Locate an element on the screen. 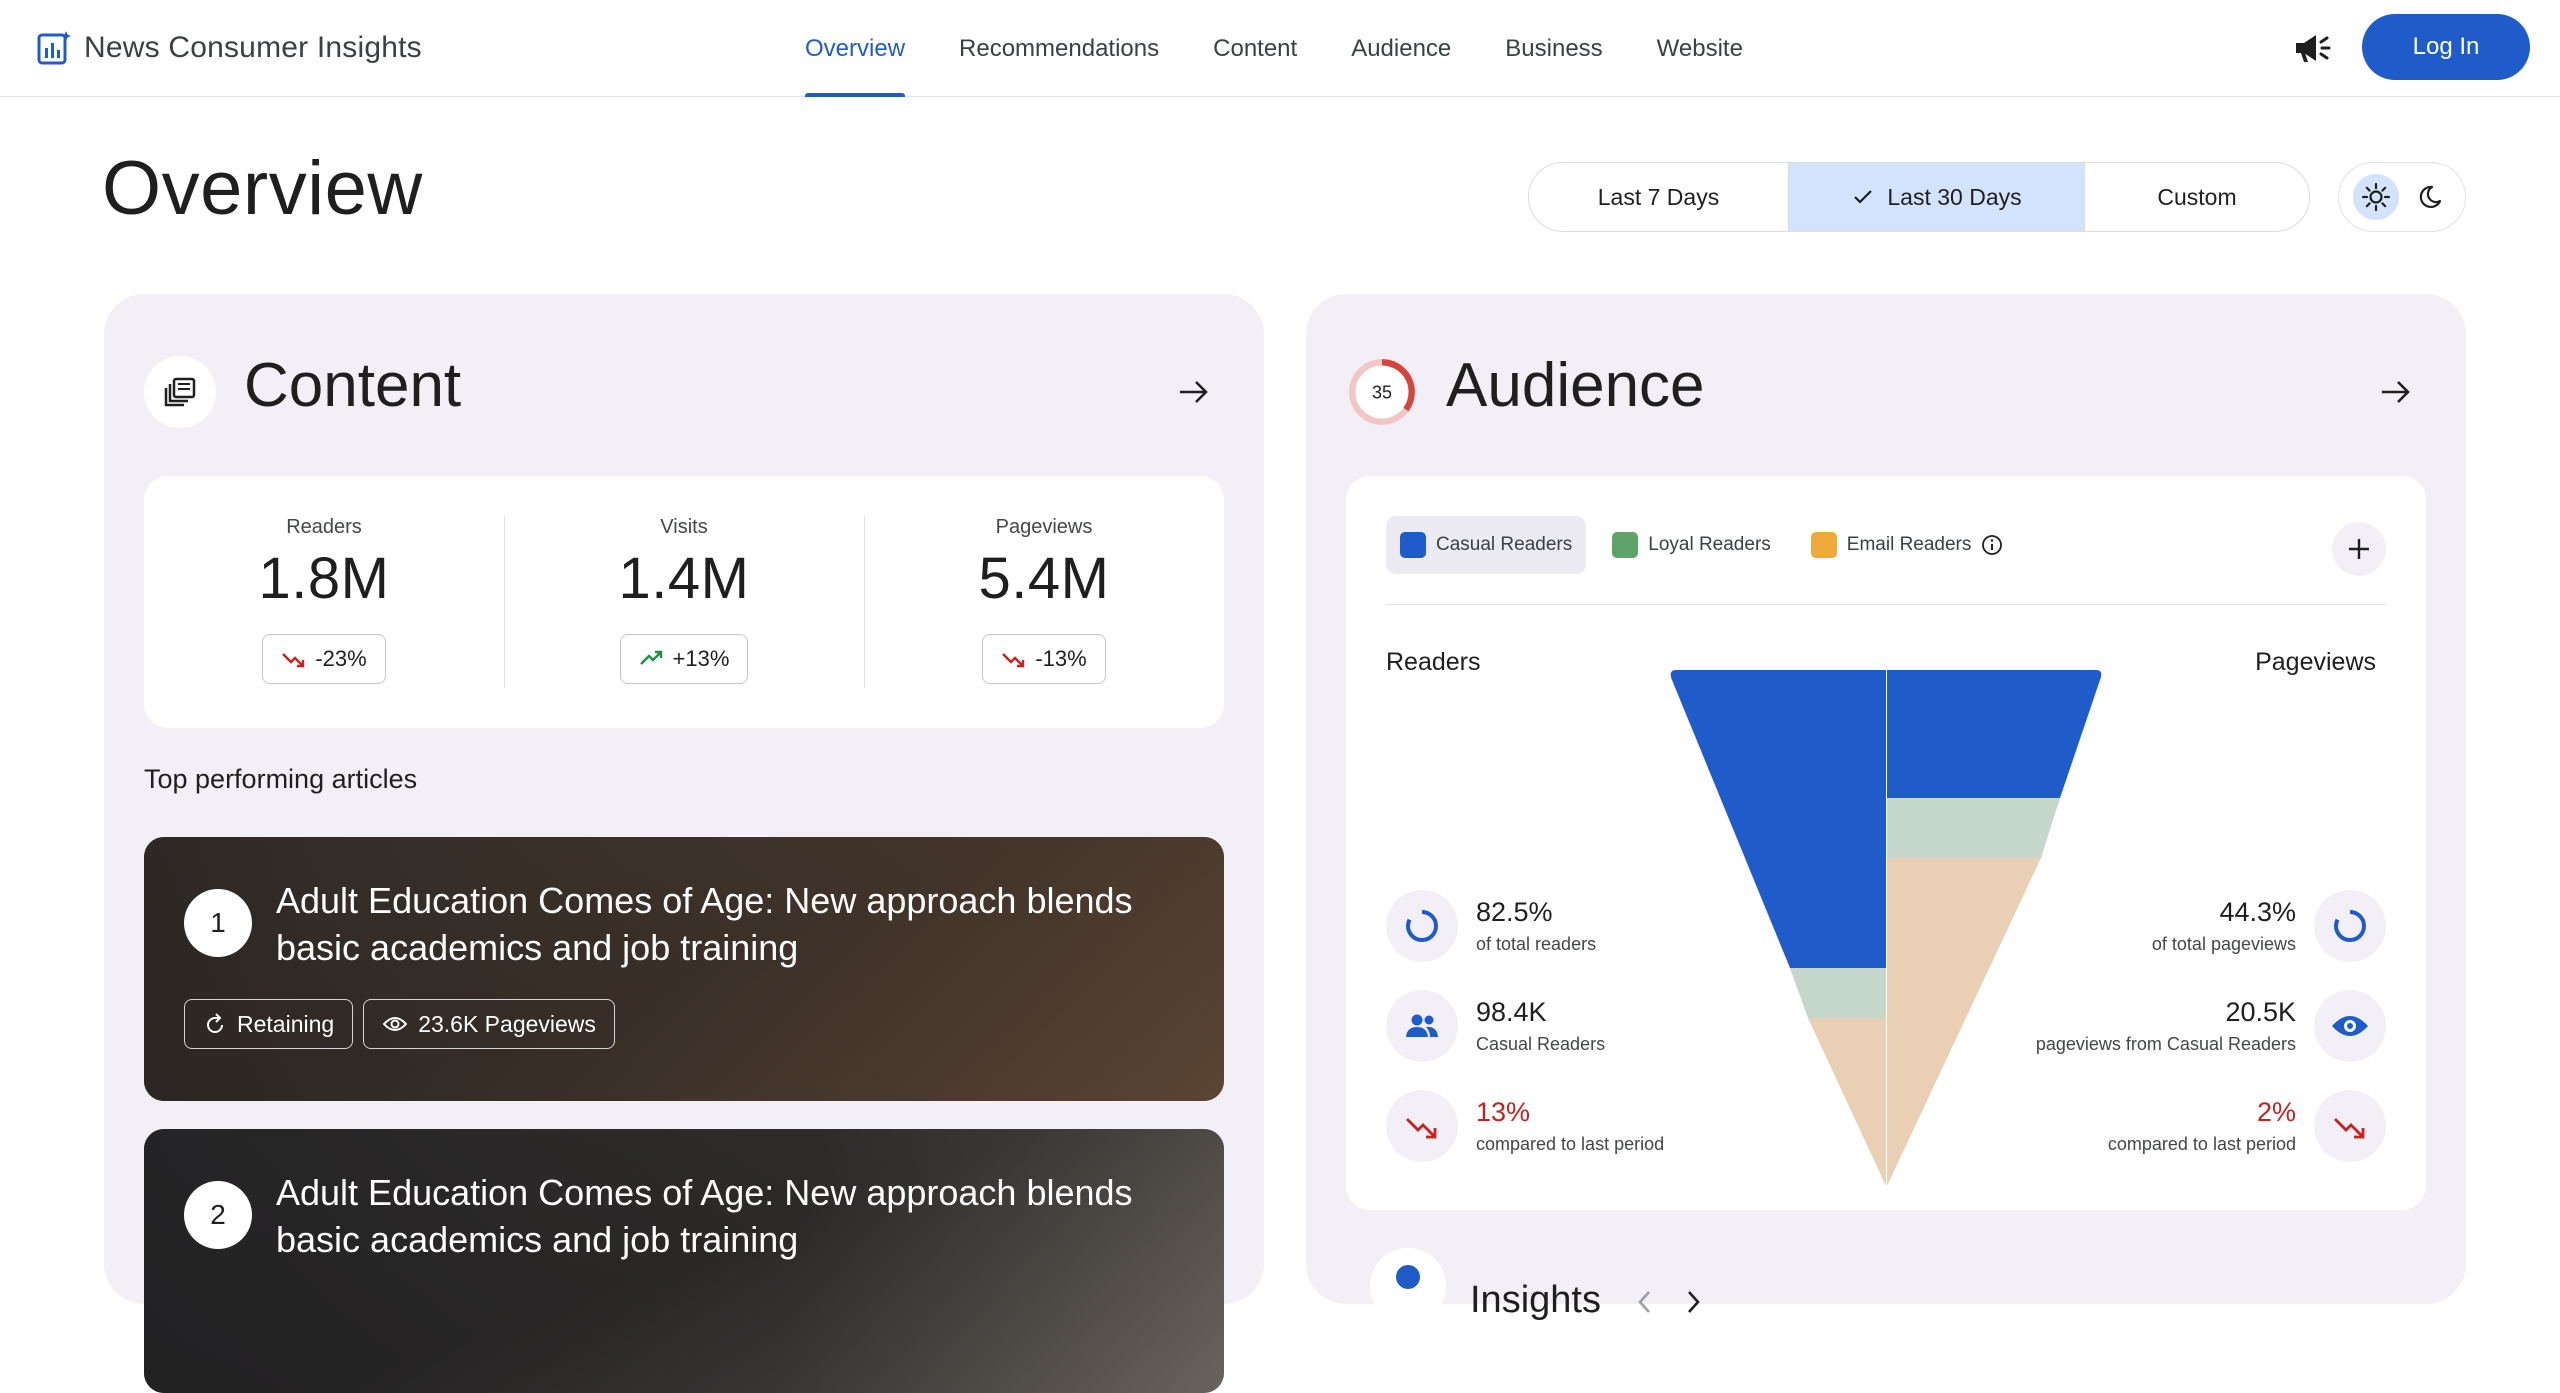  range-label: Custom is located at coordinates (2197, 196).